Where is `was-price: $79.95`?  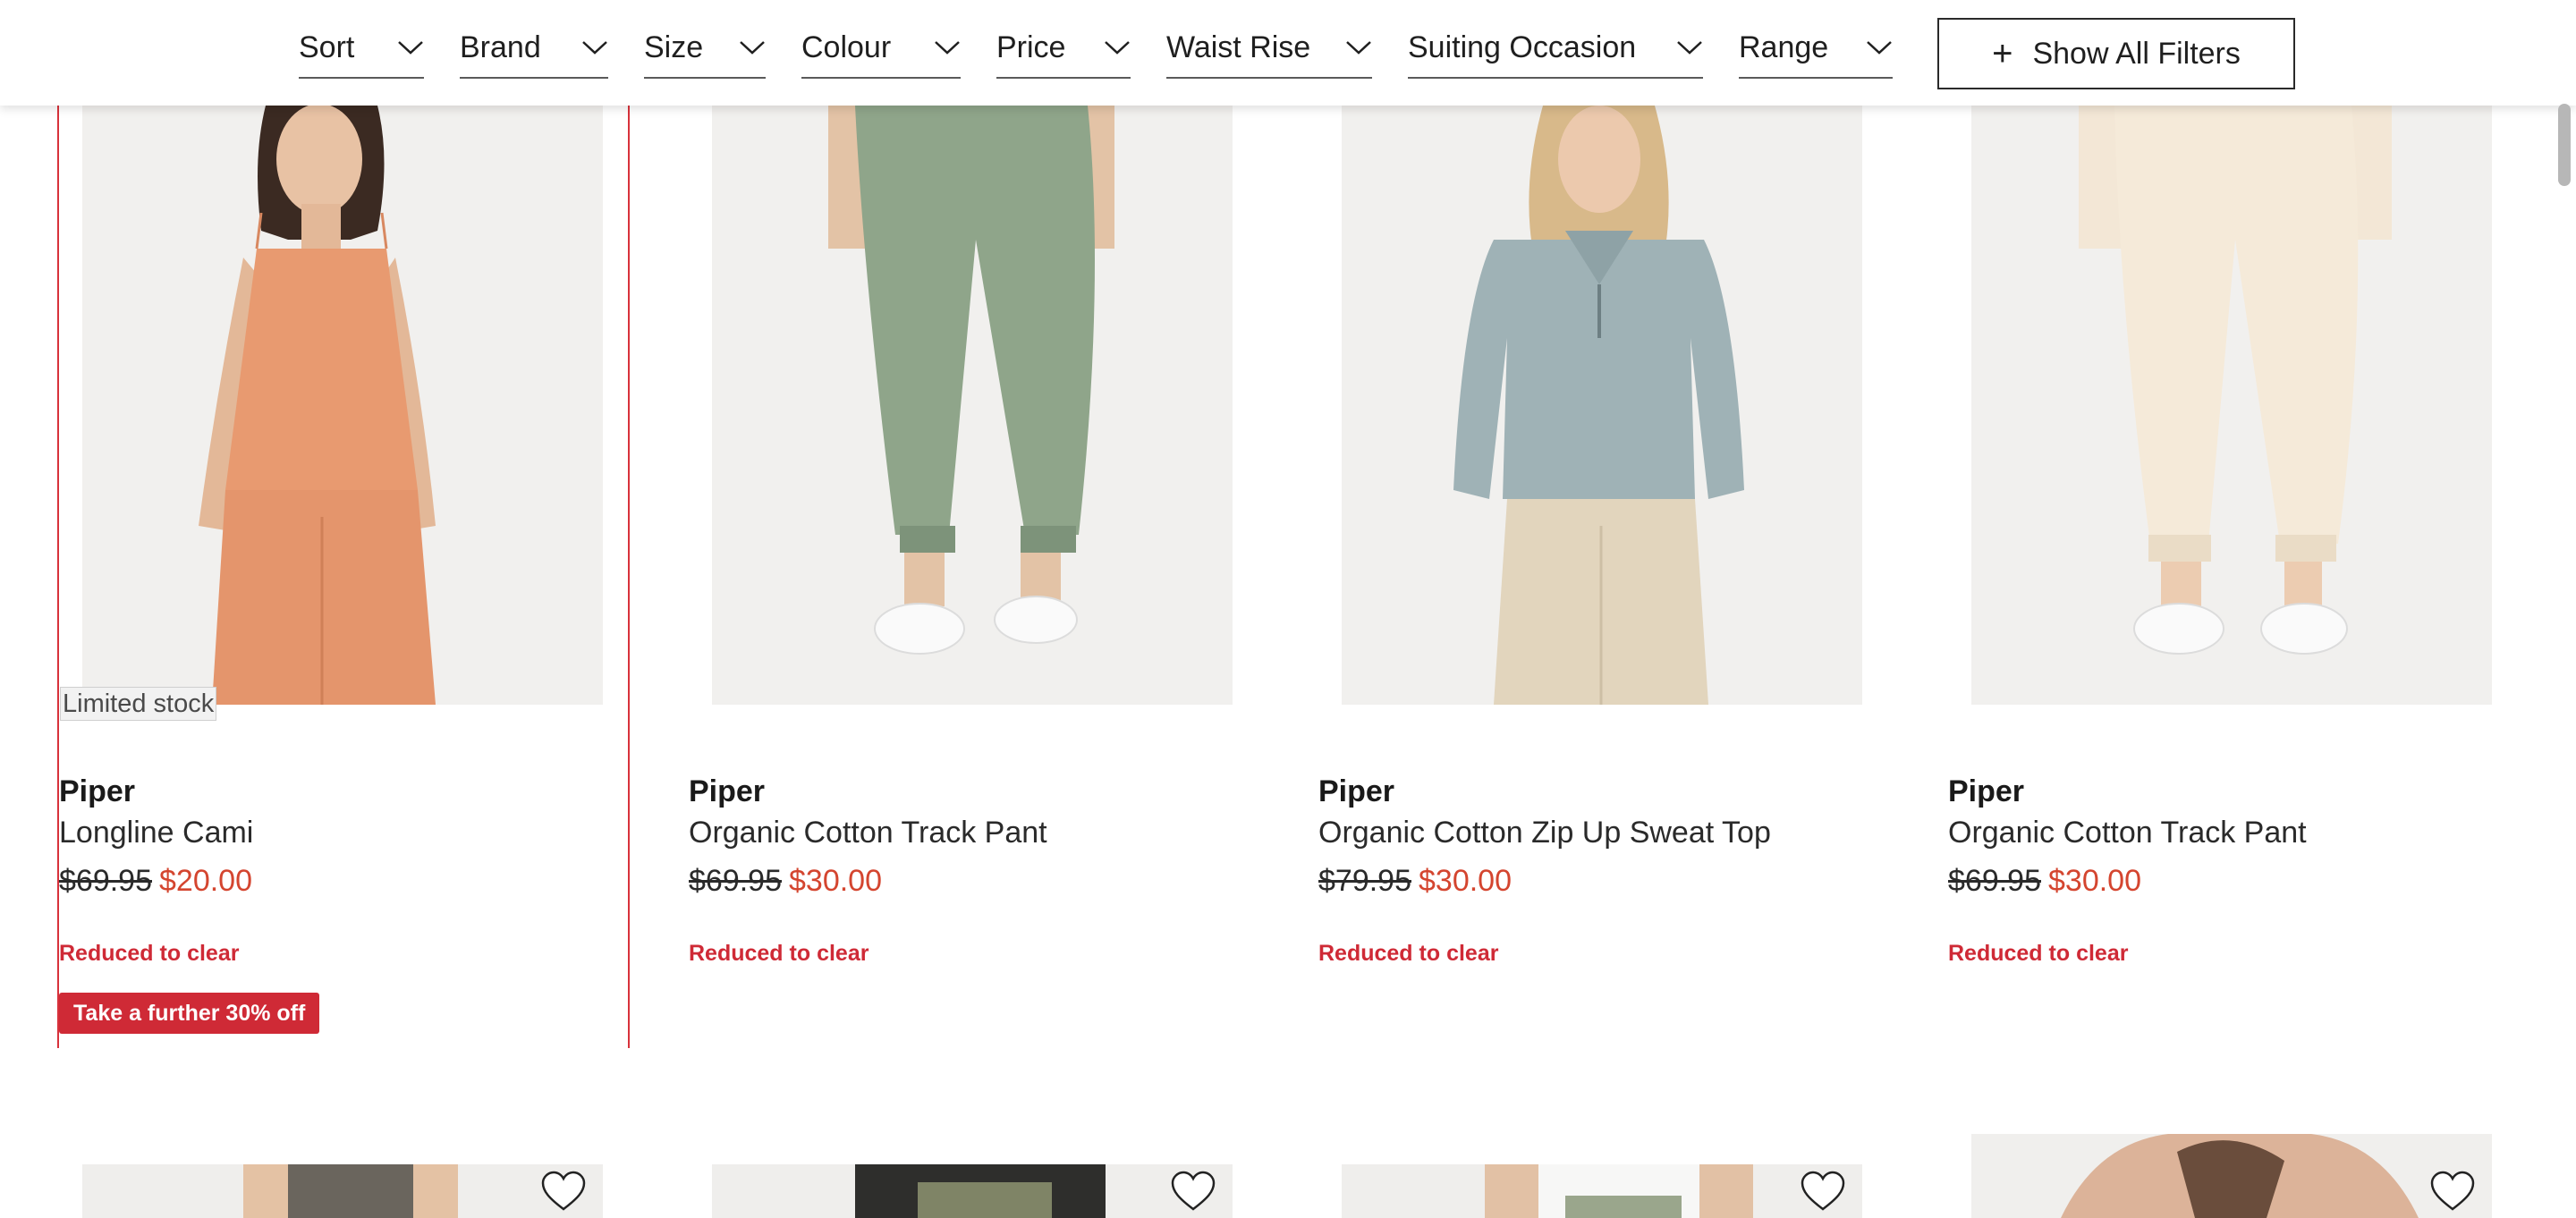
was-price: $79.95 is located at coordinates (1364, 881).